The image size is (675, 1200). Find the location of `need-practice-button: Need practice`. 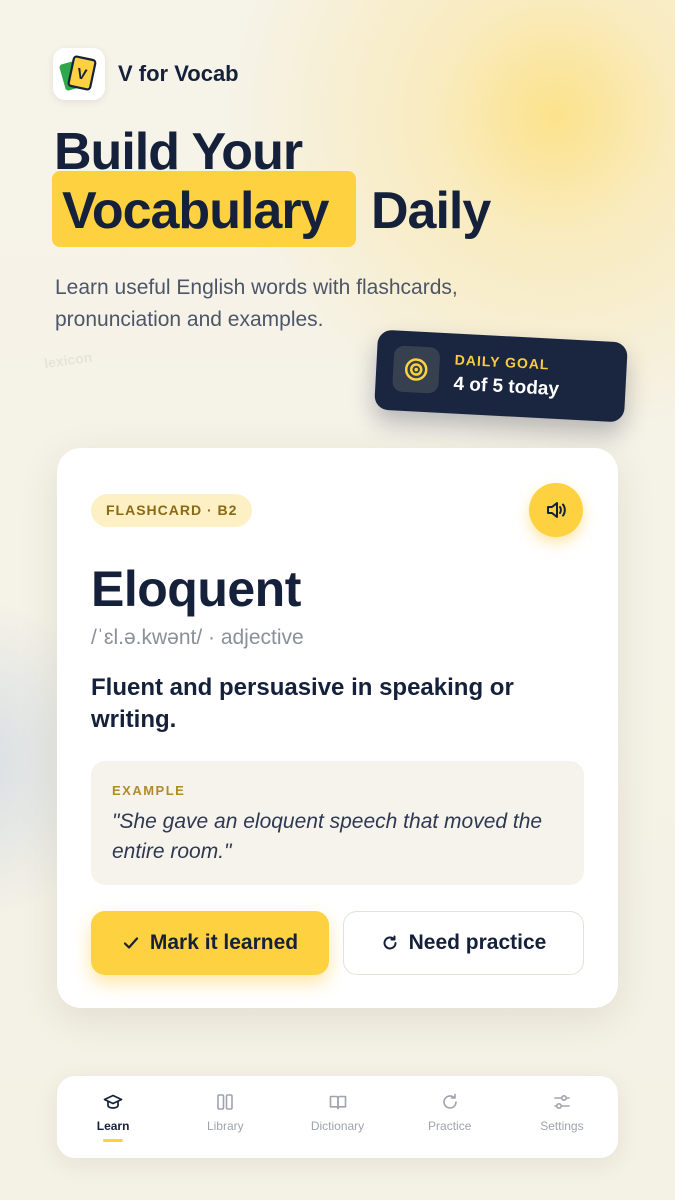

need-practice-button: Need practice is located at coordinates (463, 943).